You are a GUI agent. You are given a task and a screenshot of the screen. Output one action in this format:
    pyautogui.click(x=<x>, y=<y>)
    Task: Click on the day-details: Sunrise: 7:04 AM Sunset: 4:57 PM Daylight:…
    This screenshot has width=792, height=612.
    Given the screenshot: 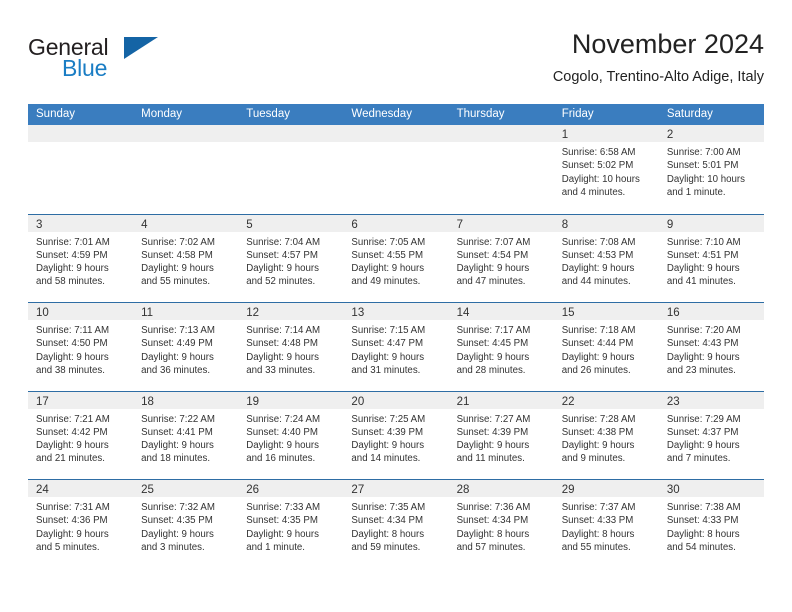 What is the action you would take?
    pyautogui.click(x=290, y=260)
    